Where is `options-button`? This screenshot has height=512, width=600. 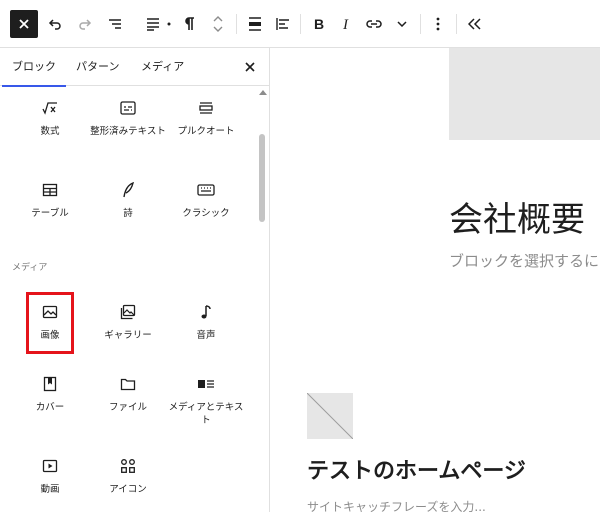 options-button is located at coordinates (438, 24).